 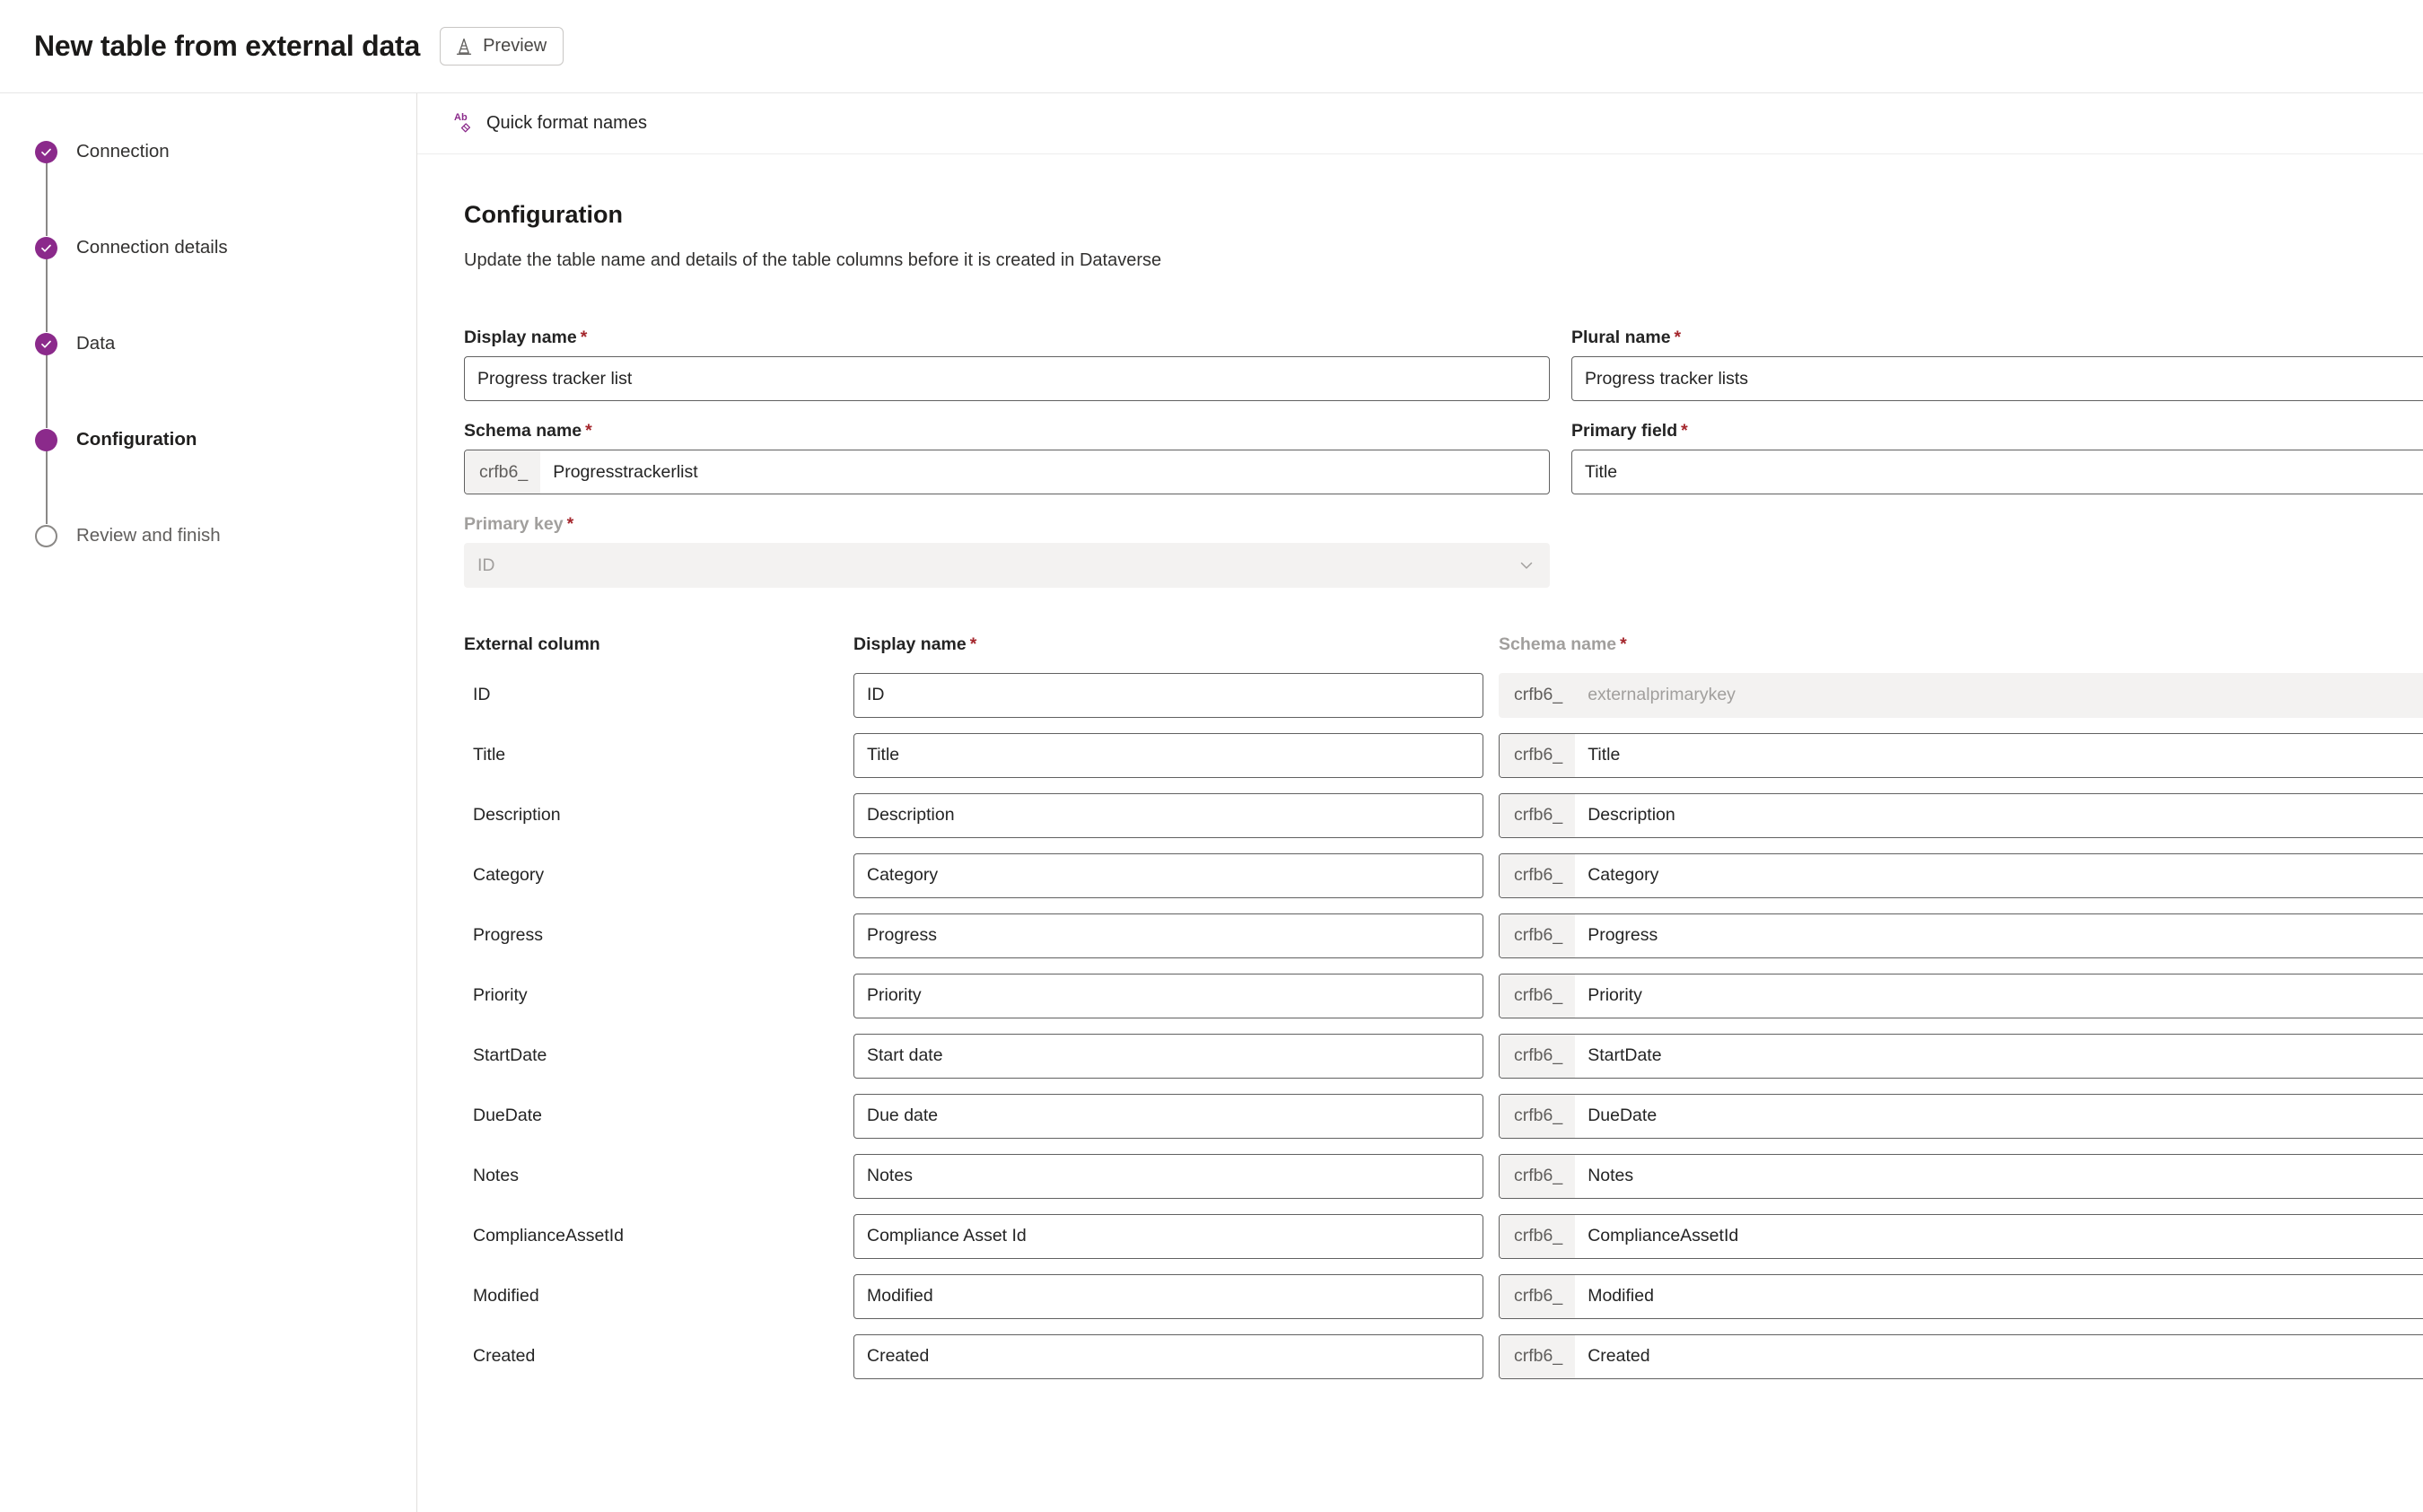 I want to click on plural-name-label-text: Plural name, so click(x=1621, y=337).